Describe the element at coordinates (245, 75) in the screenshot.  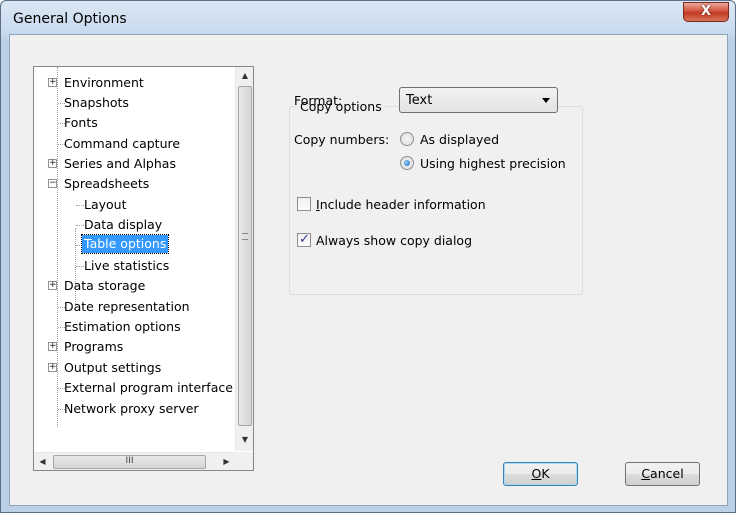
I see `scroll-up-icon: ▲` at that location.